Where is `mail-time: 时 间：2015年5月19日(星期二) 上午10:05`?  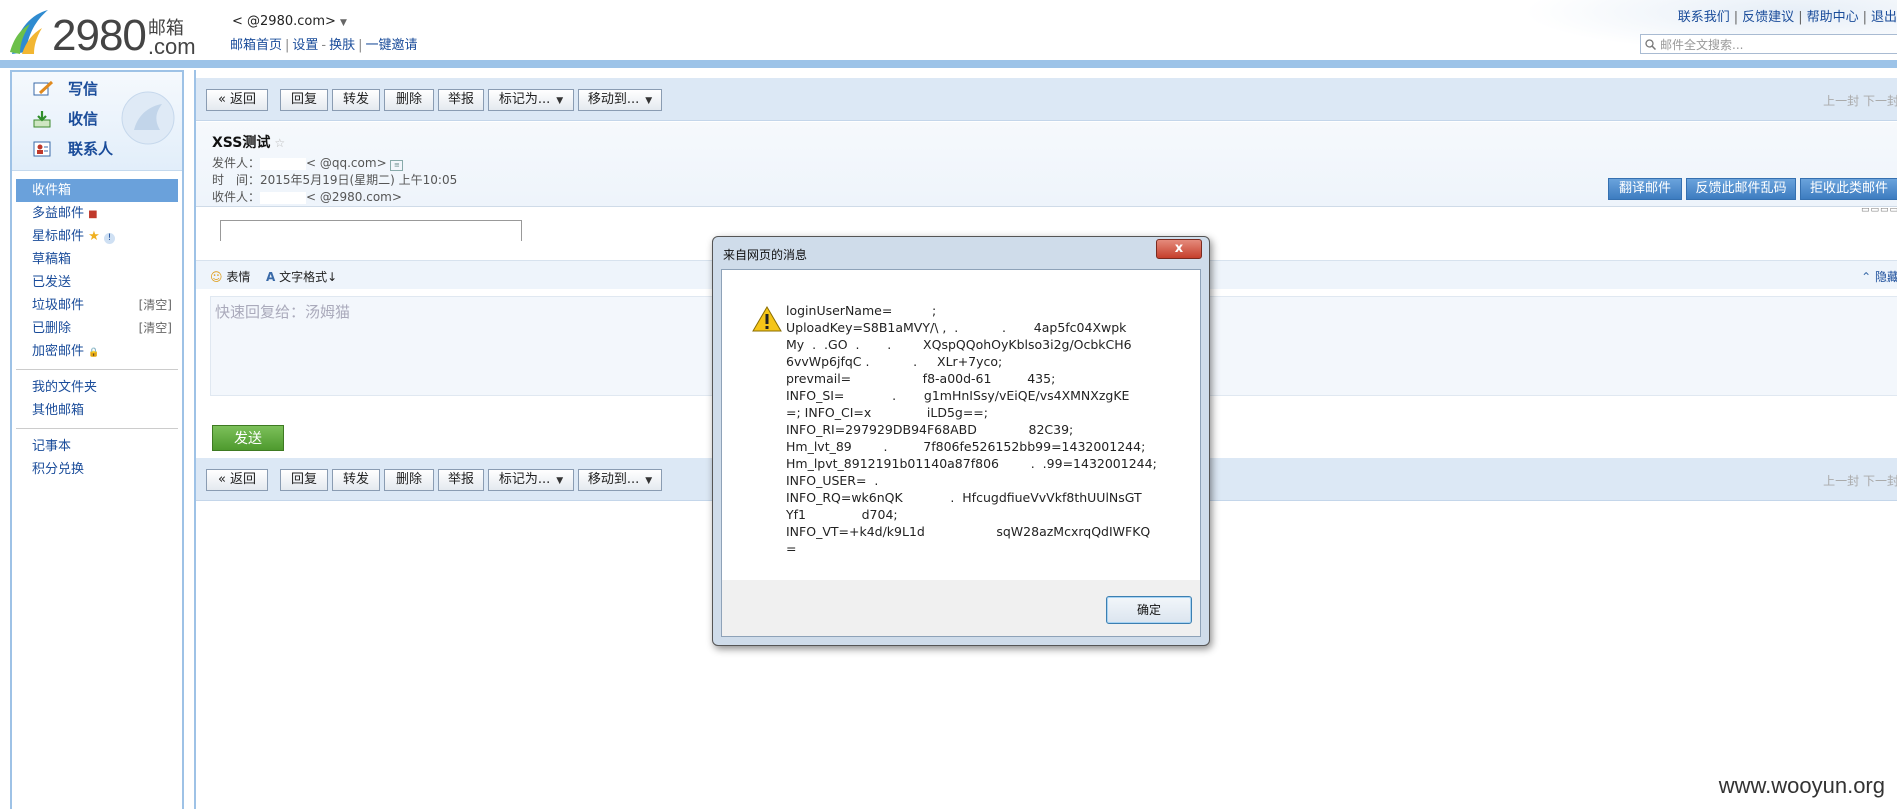
mail-time: 时 间：2015年5月19日(星期二) 上午10:05 is located at coordinates (334, 179).